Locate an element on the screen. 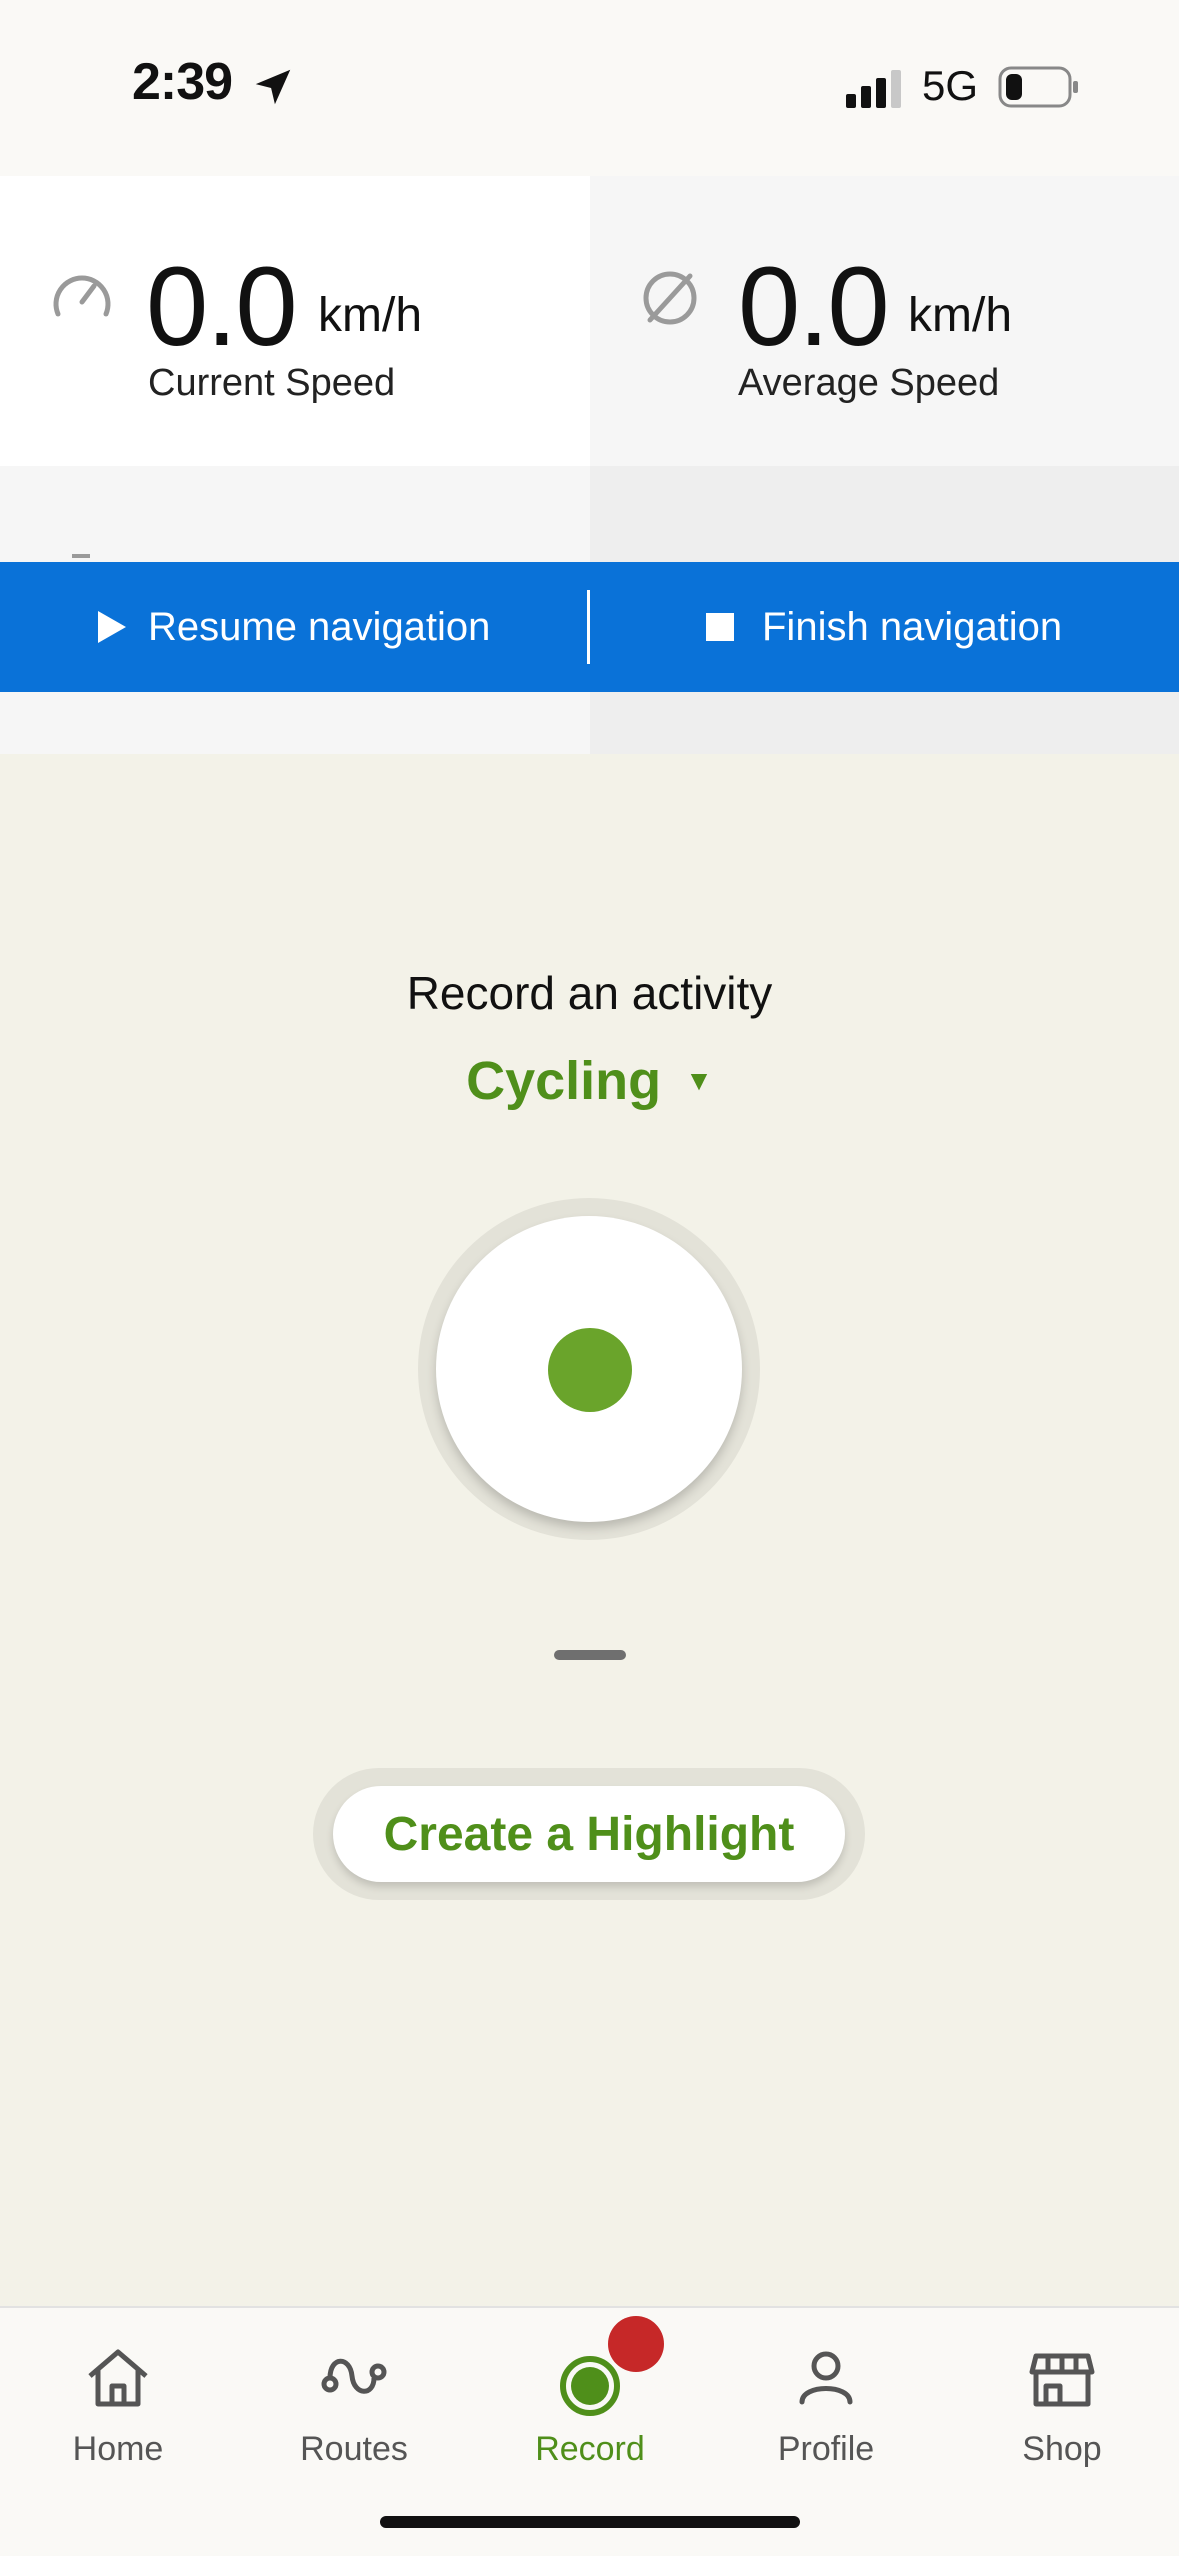 This screenshot has width=1179, height=2556. tab-shop: Shop is located at coordinates (1061, 2403).